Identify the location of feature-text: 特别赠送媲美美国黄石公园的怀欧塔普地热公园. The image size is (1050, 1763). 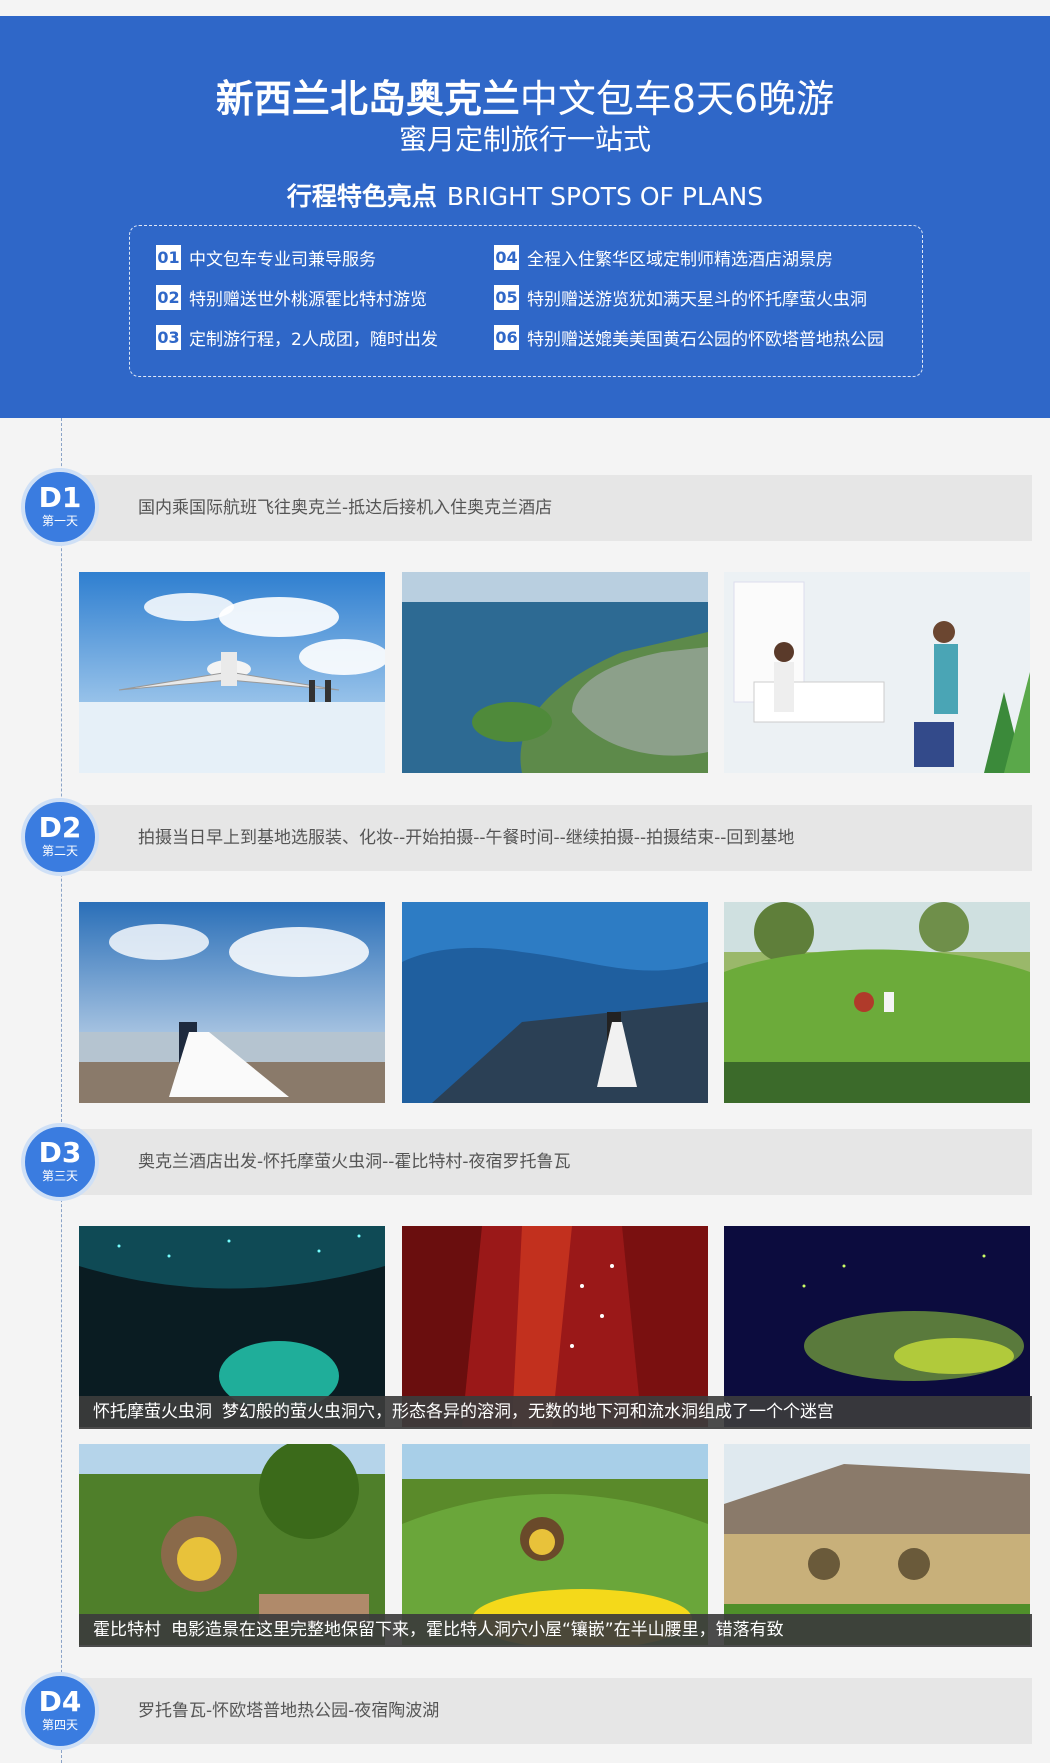
(705, 340).